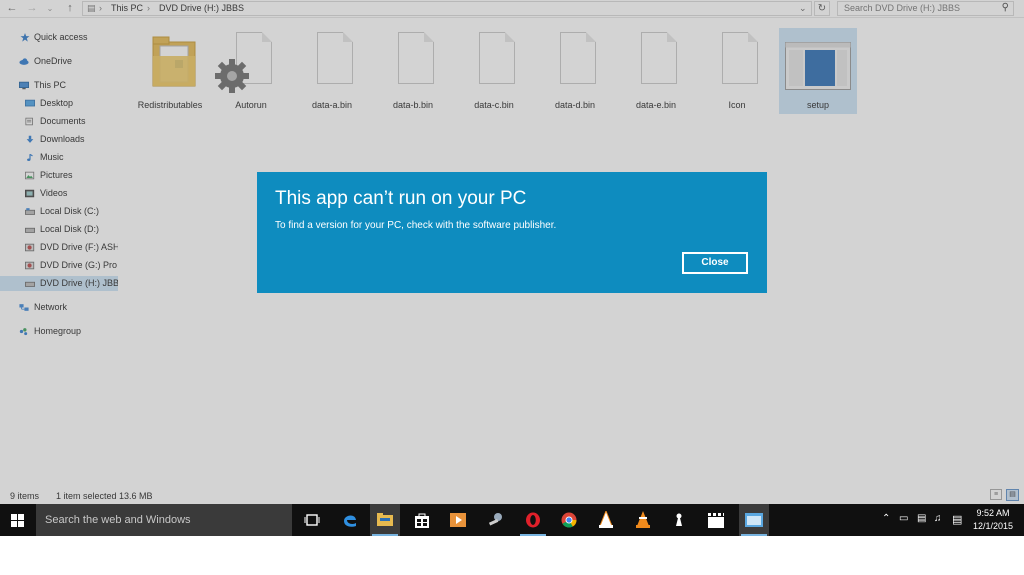 Image resolution: width=1024 pixels, height=575 pixels. I want to click on store-icon, so click(422, 520).